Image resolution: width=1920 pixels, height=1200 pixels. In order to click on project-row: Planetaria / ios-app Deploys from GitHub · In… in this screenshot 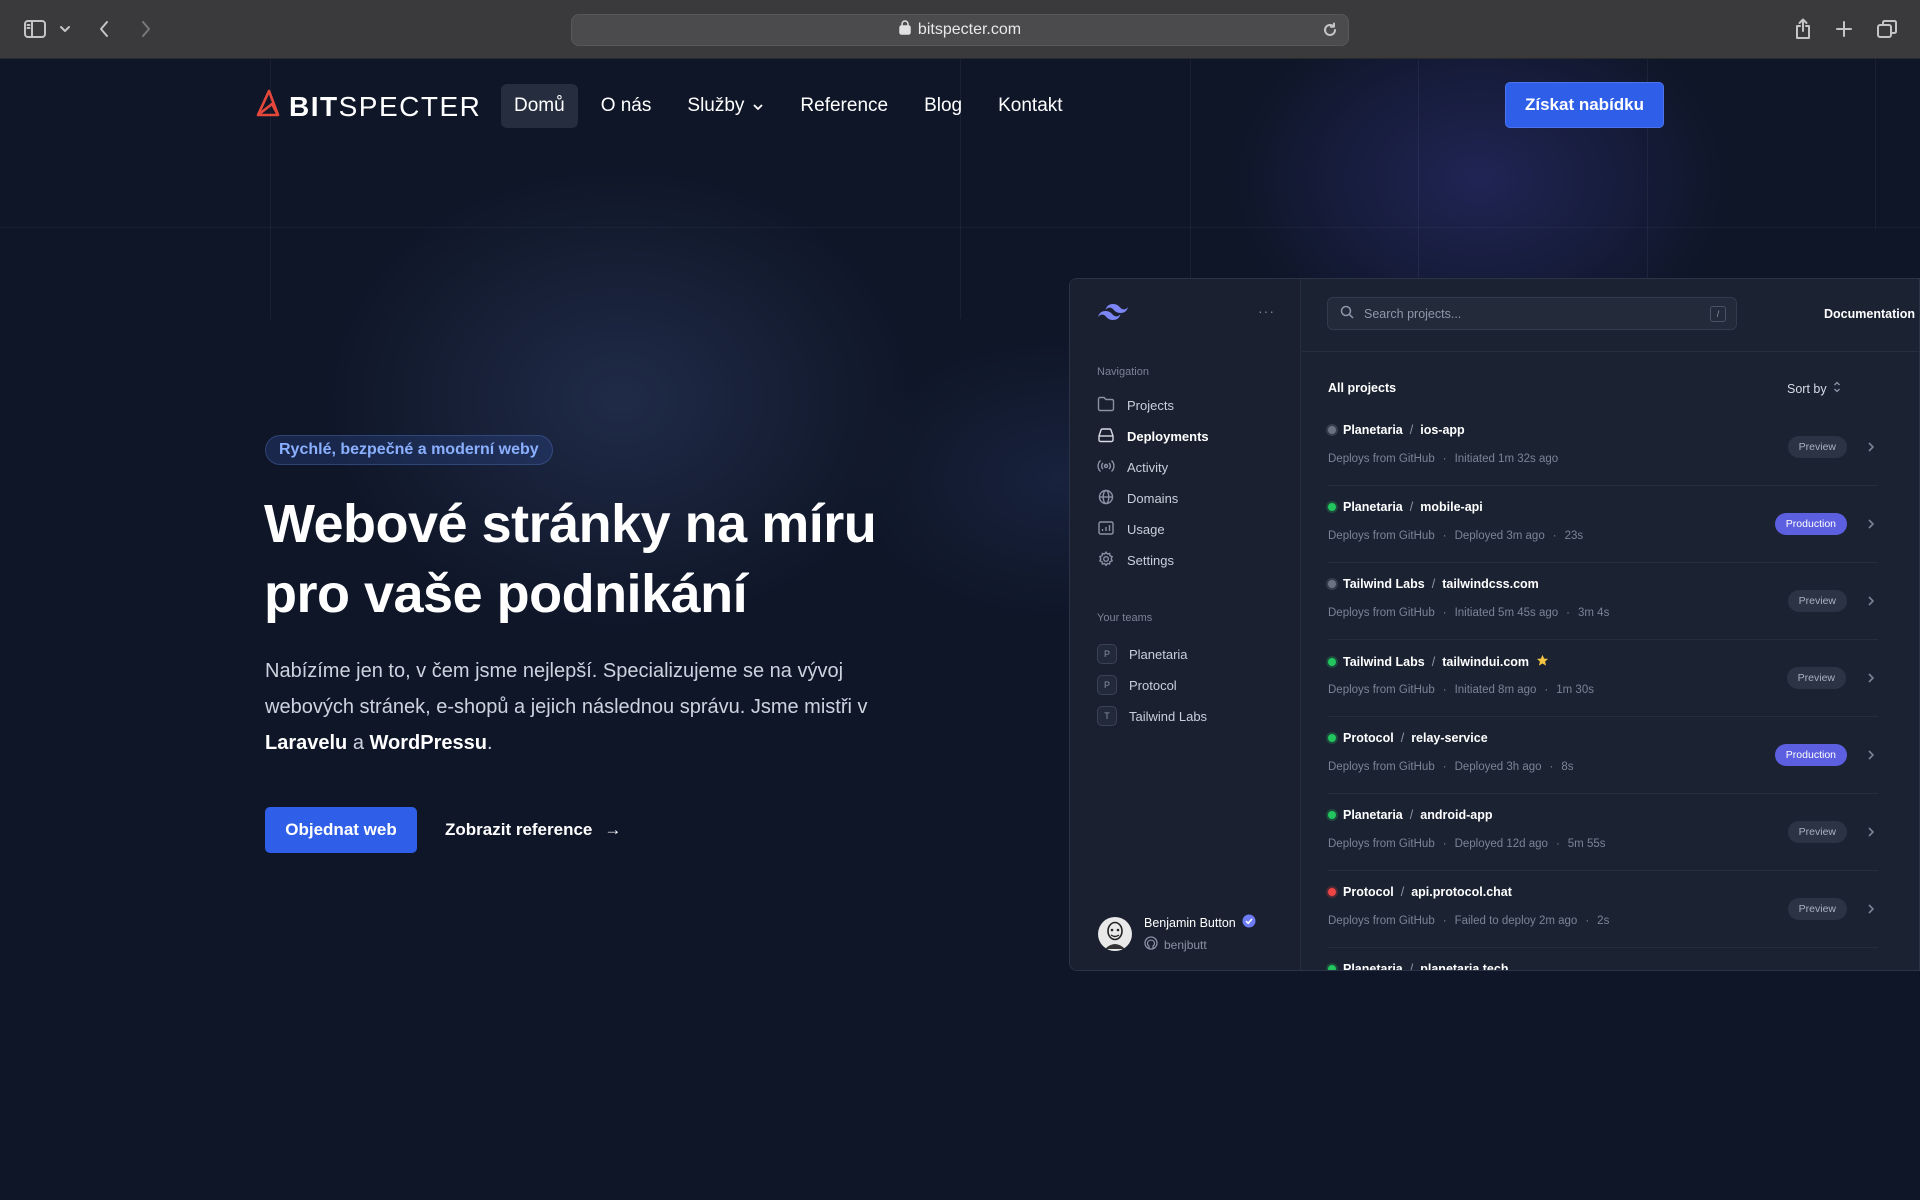, I will do `click(1603, 447)`.